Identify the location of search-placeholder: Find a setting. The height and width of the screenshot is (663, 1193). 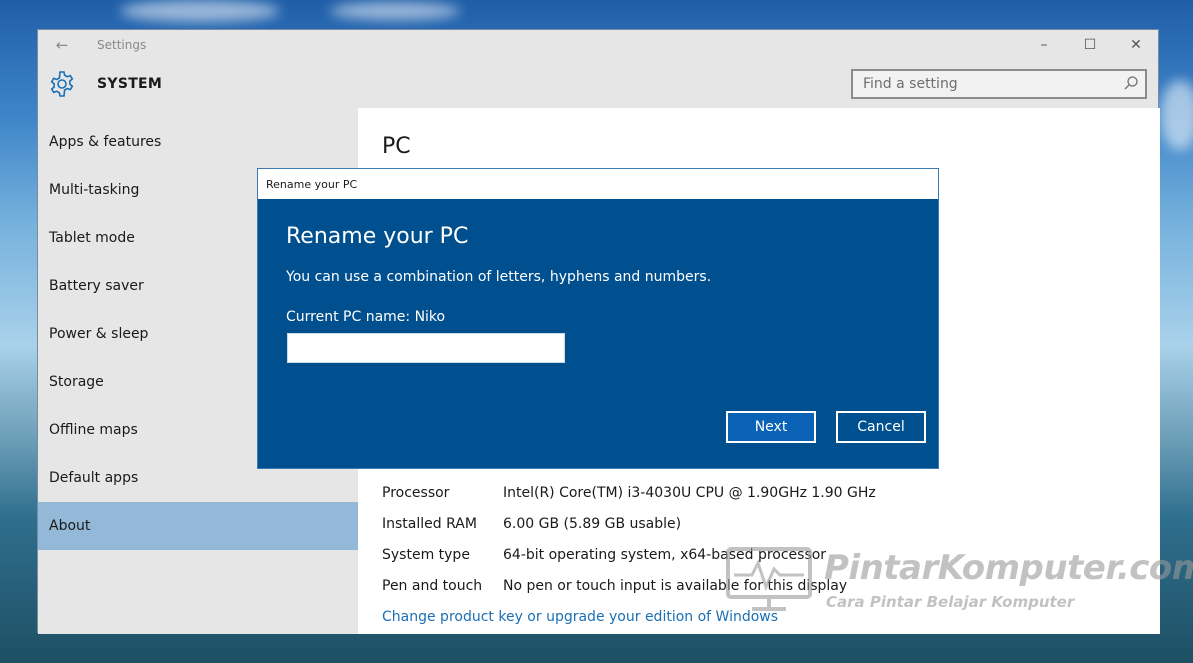
(910, 84).